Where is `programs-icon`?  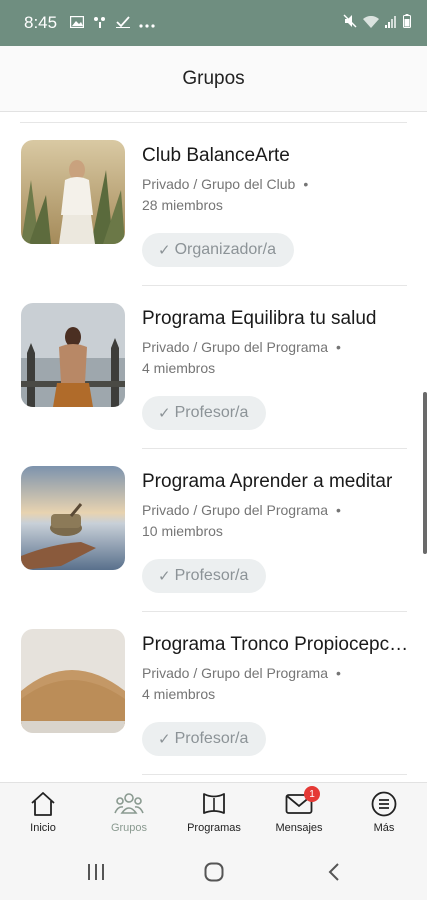
programs-icon is located at coordinates (214, 804).